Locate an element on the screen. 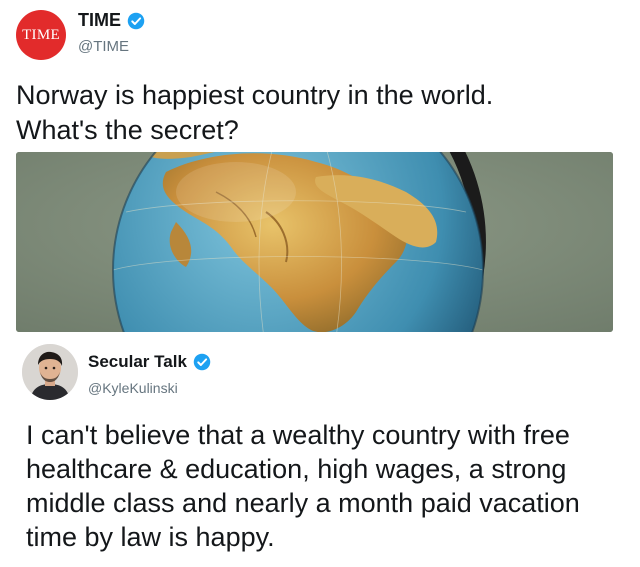 Image resolution: width=640 pixels, height=567 pixels. time-name-row: TIME is located at coordinates (111, 20).